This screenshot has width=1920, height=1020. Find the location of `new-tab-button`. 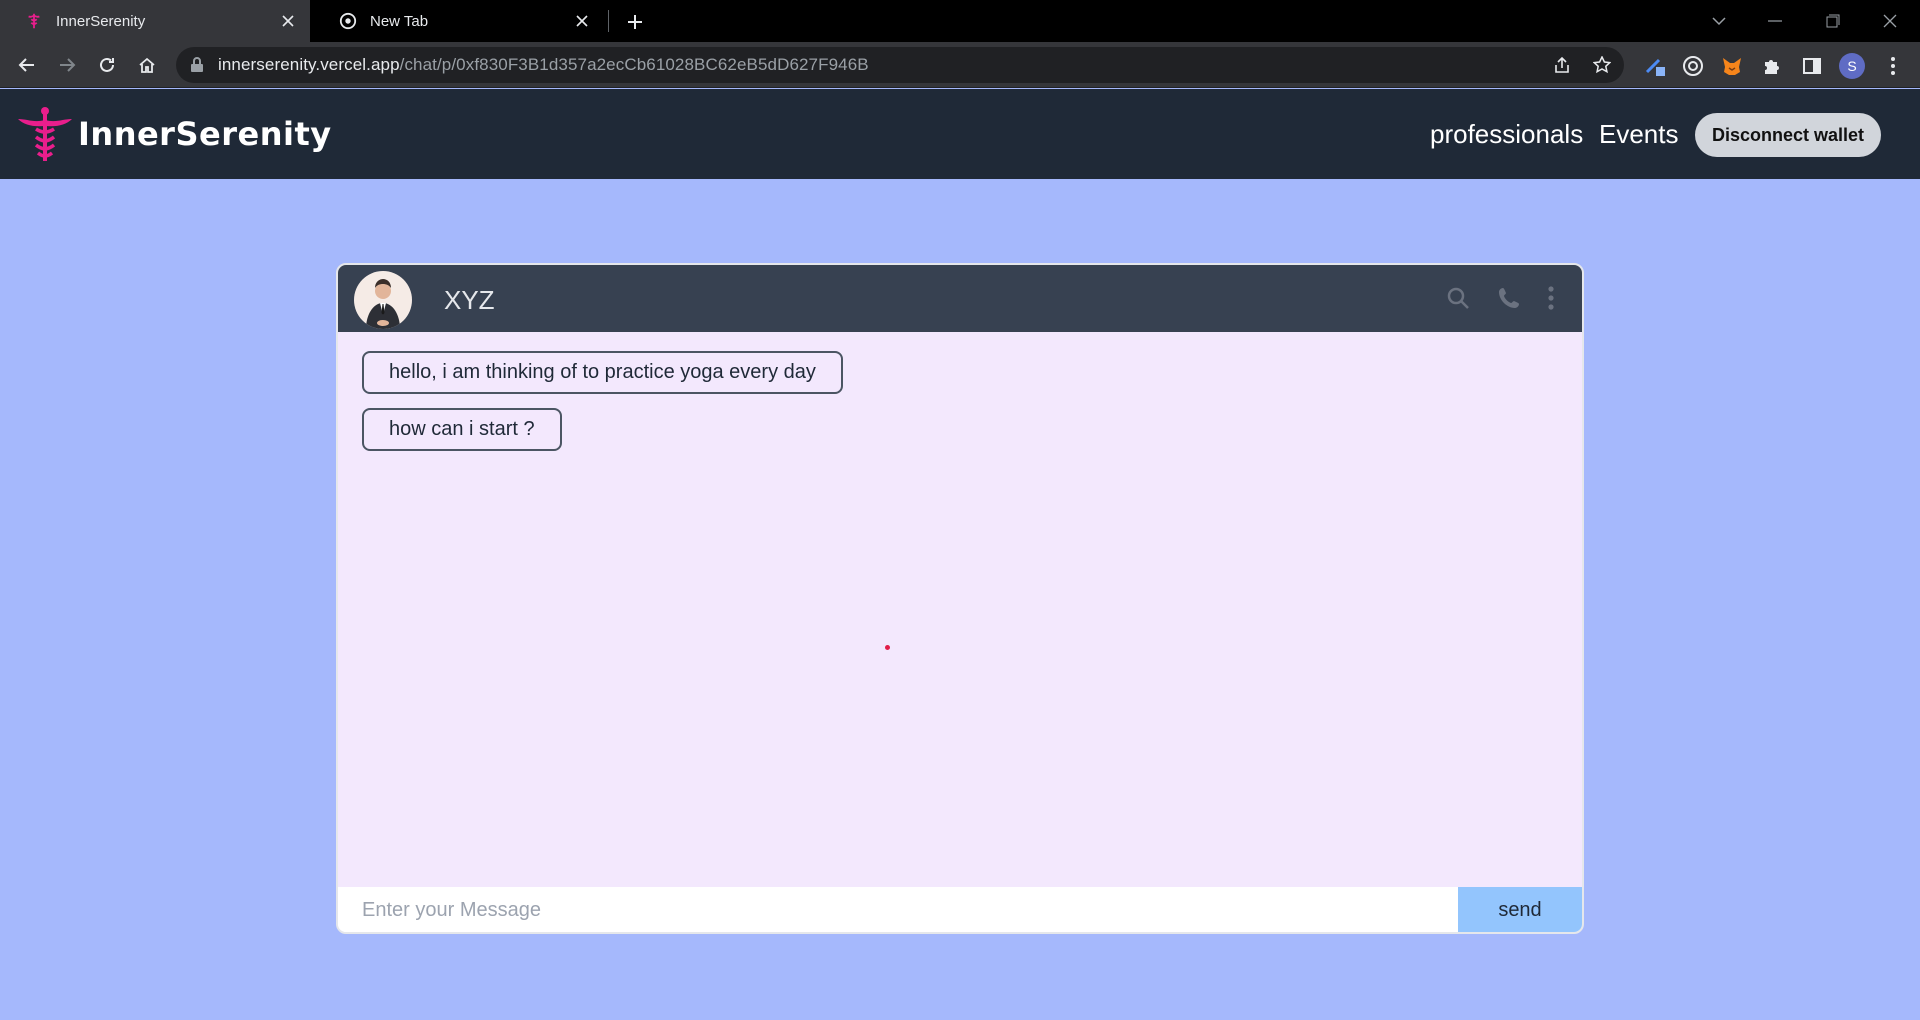

new-tab-button is located at coordinates (635, 22).